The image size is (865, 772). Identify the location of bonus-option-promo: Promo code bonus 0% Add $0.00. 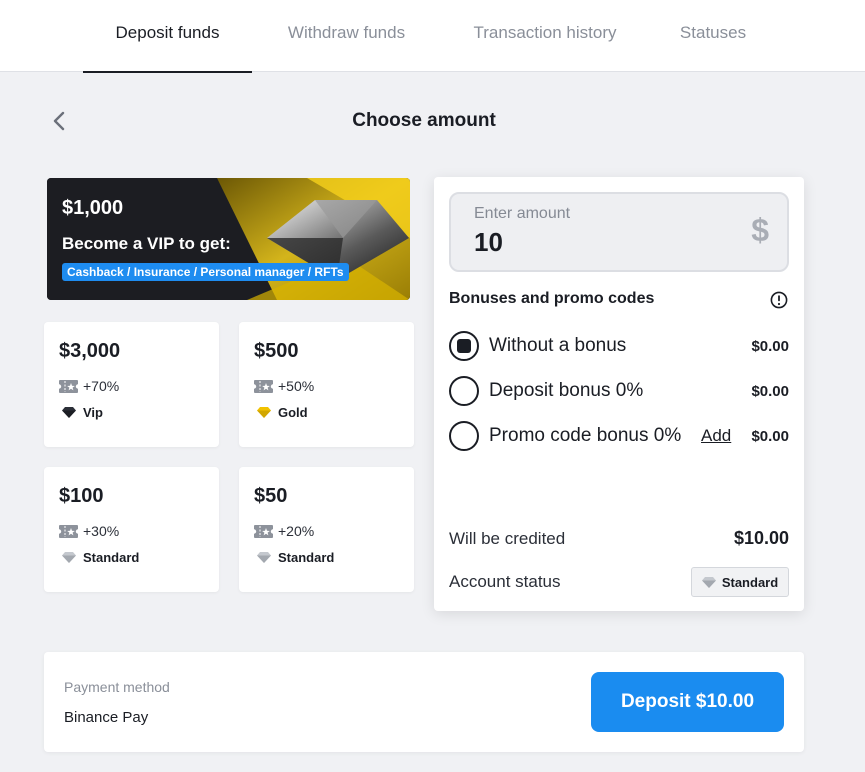
(619, 437).